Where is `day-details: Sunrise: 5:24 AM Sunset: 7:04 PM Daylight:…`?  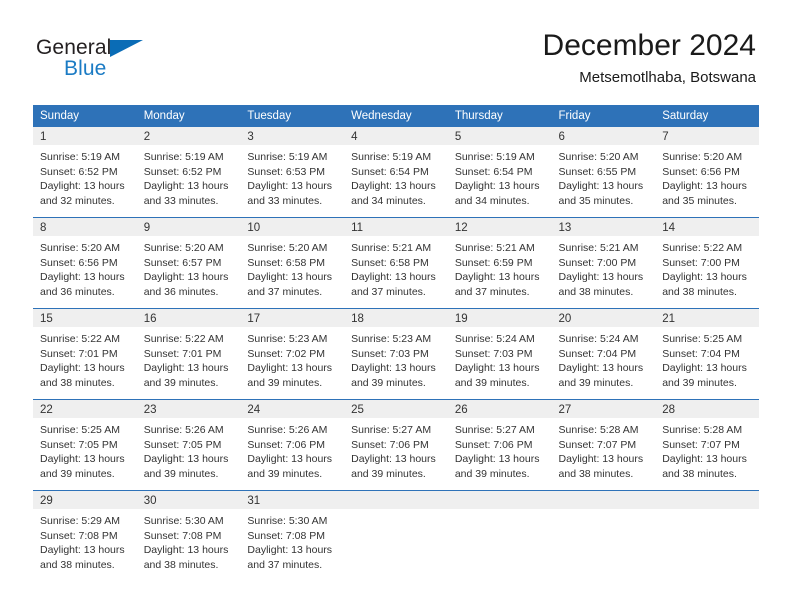
day-details: Sunrise: 5:24 AM Sunset: 7:04 PM Daylight:… is located at coordinates (604, 358).